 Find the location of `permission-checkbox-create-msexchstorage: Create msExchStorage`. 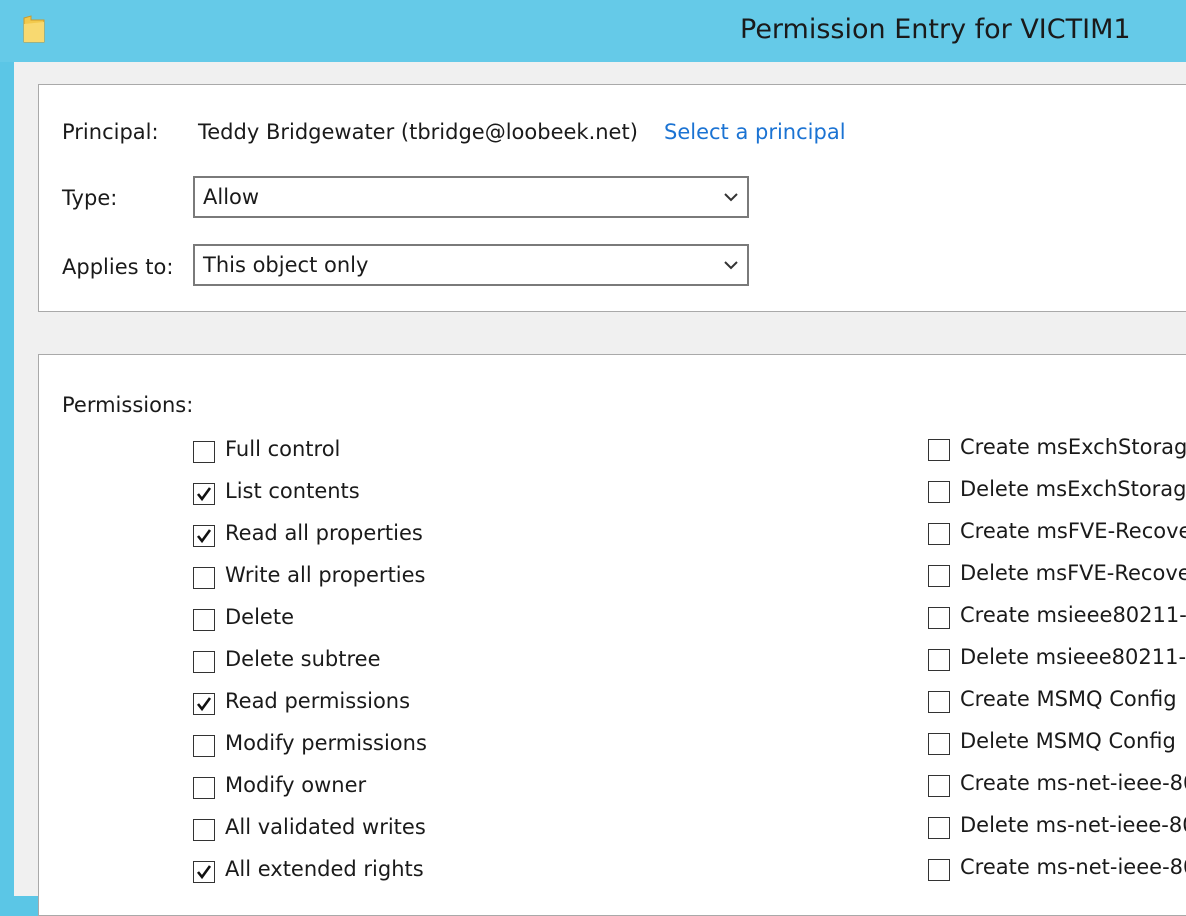

permission-checkbox-create-msexchstorage: Create msExchStorage is located at coordinates (1057, 453).